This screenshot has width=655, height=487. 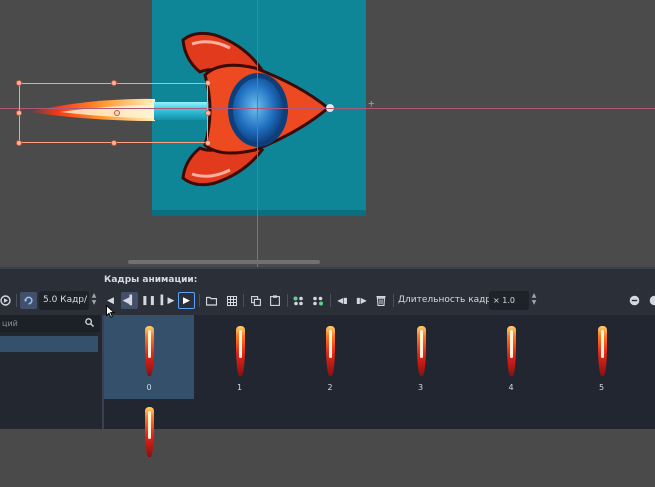 I want to click on frame-item: 2, so click(x=330, y=357).